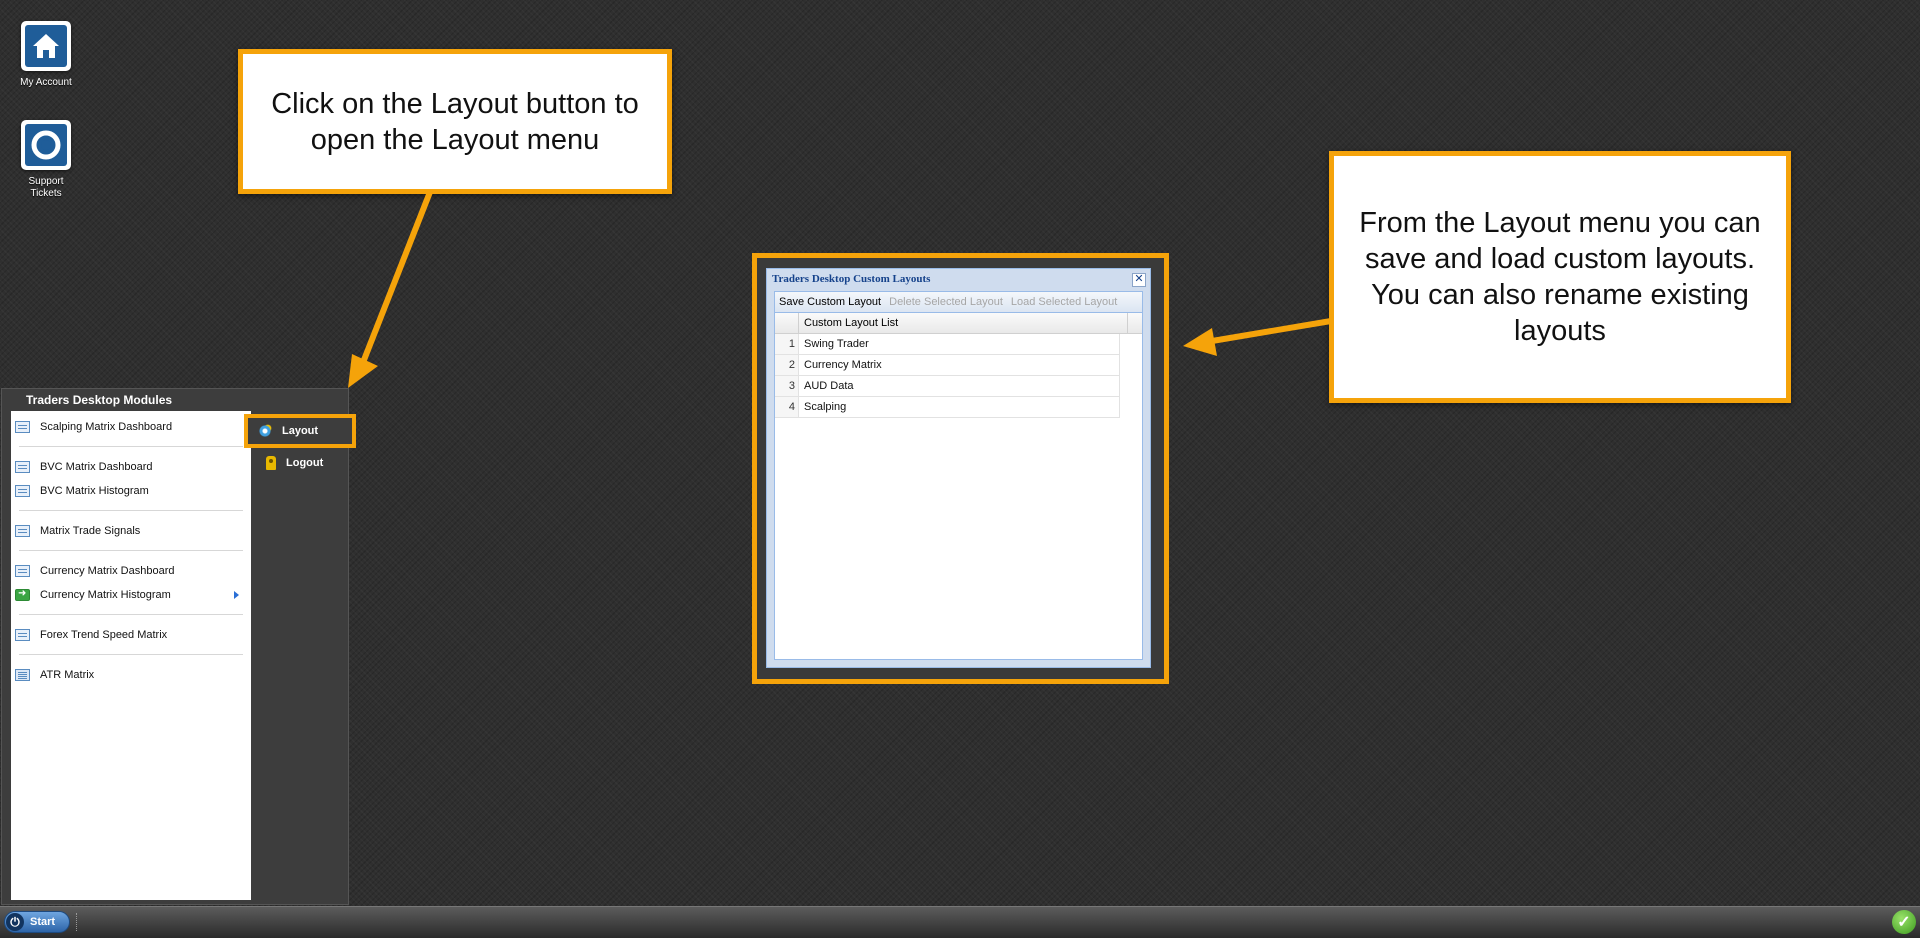 The width and height of the screenshot is (1920, 938). I want to click on module-currency-matrix-dashboard: Currency Matrix Dashboard, so click(131, 571).